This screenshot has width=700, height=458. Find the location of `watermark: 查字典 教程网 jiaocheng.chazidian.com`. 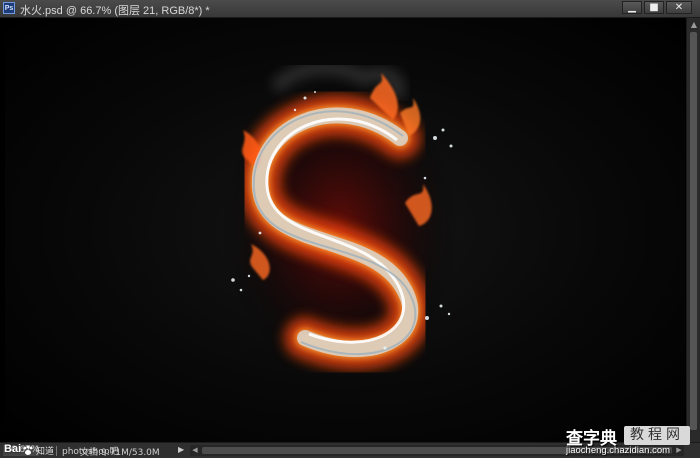

watermark: 查字典 教程网 jiaocheng.chazidian.com is located at coordinates (631, 441).